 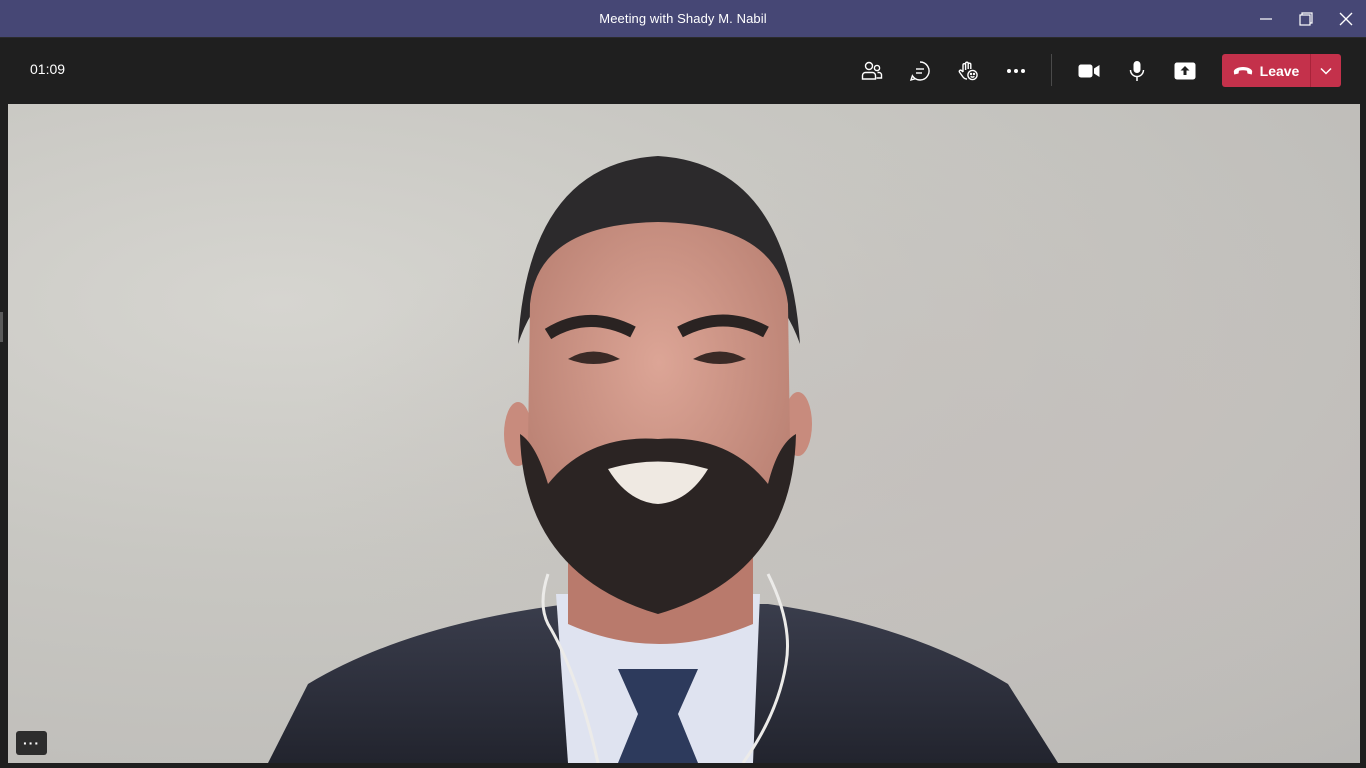 I want to click on show-conversation-button, so click(x=920, y=71).